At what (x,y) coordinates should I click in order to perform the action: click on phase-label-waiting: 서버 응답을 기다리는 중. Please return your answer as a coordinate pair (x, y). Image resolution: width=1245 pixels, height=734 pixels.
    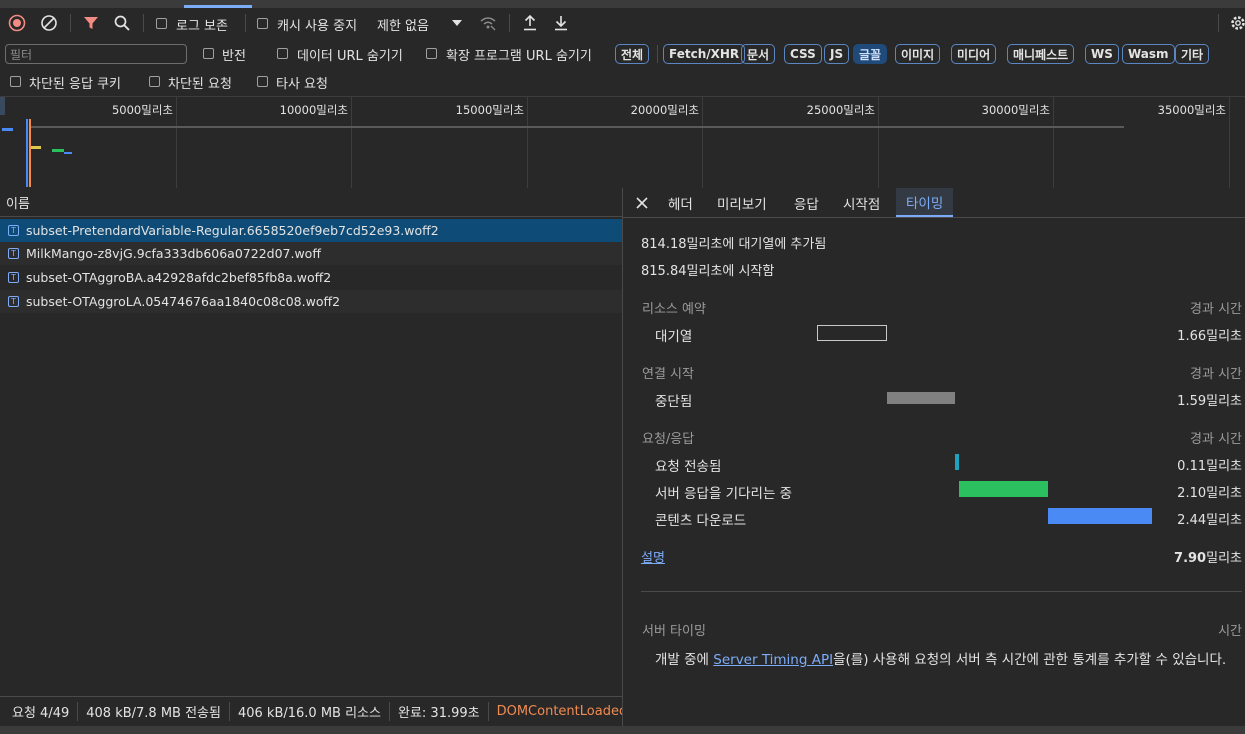
    Looking at the image, I should click on (724, 494).